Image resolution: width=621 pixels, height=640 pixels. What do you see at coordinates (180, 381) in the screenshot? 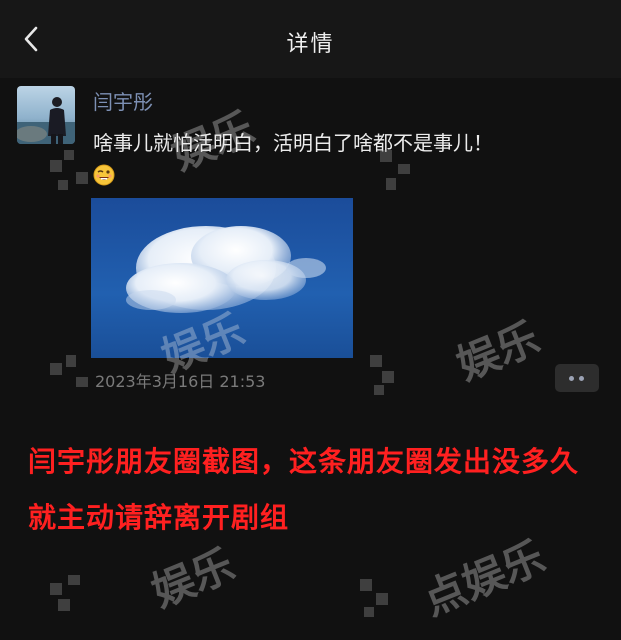
I see `post-timestamp: 2023年3月16日 21:53` at bounding box center [180, 381].